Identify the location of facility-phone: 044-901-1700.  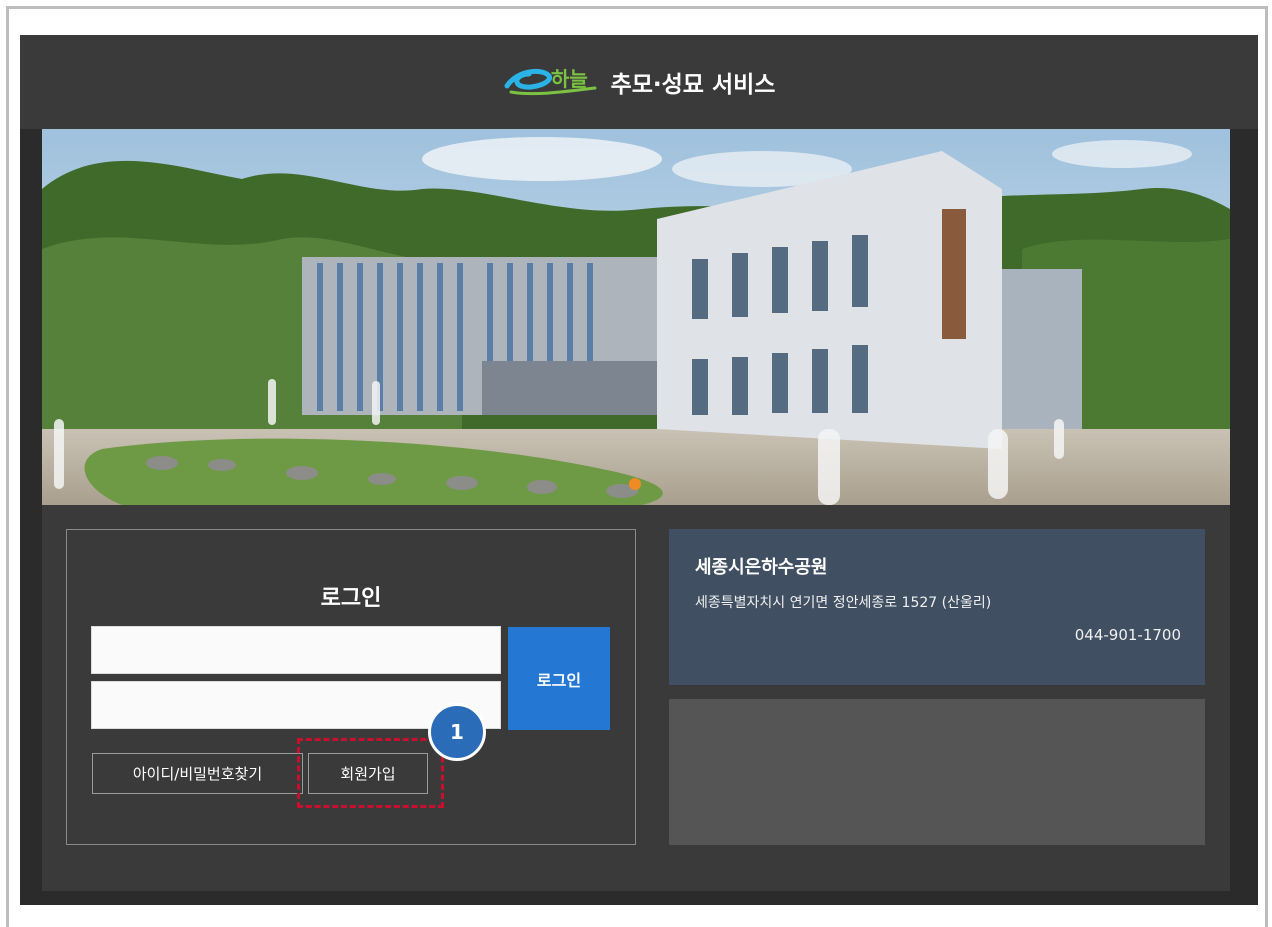
(1127, 635).